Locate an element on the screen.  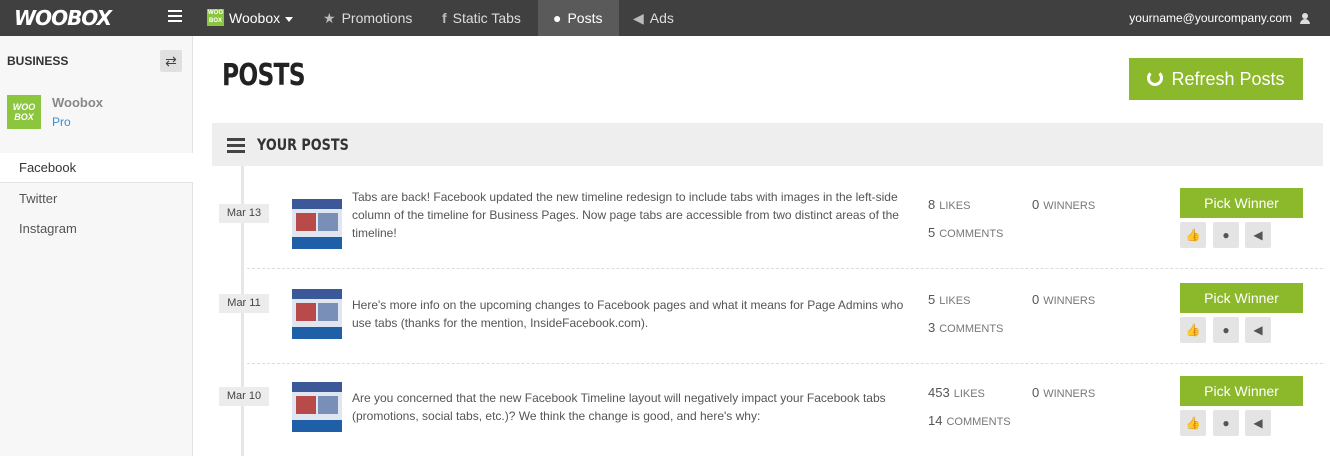
nav-ads: ◀ Ads is located at coordinates (653, 18).